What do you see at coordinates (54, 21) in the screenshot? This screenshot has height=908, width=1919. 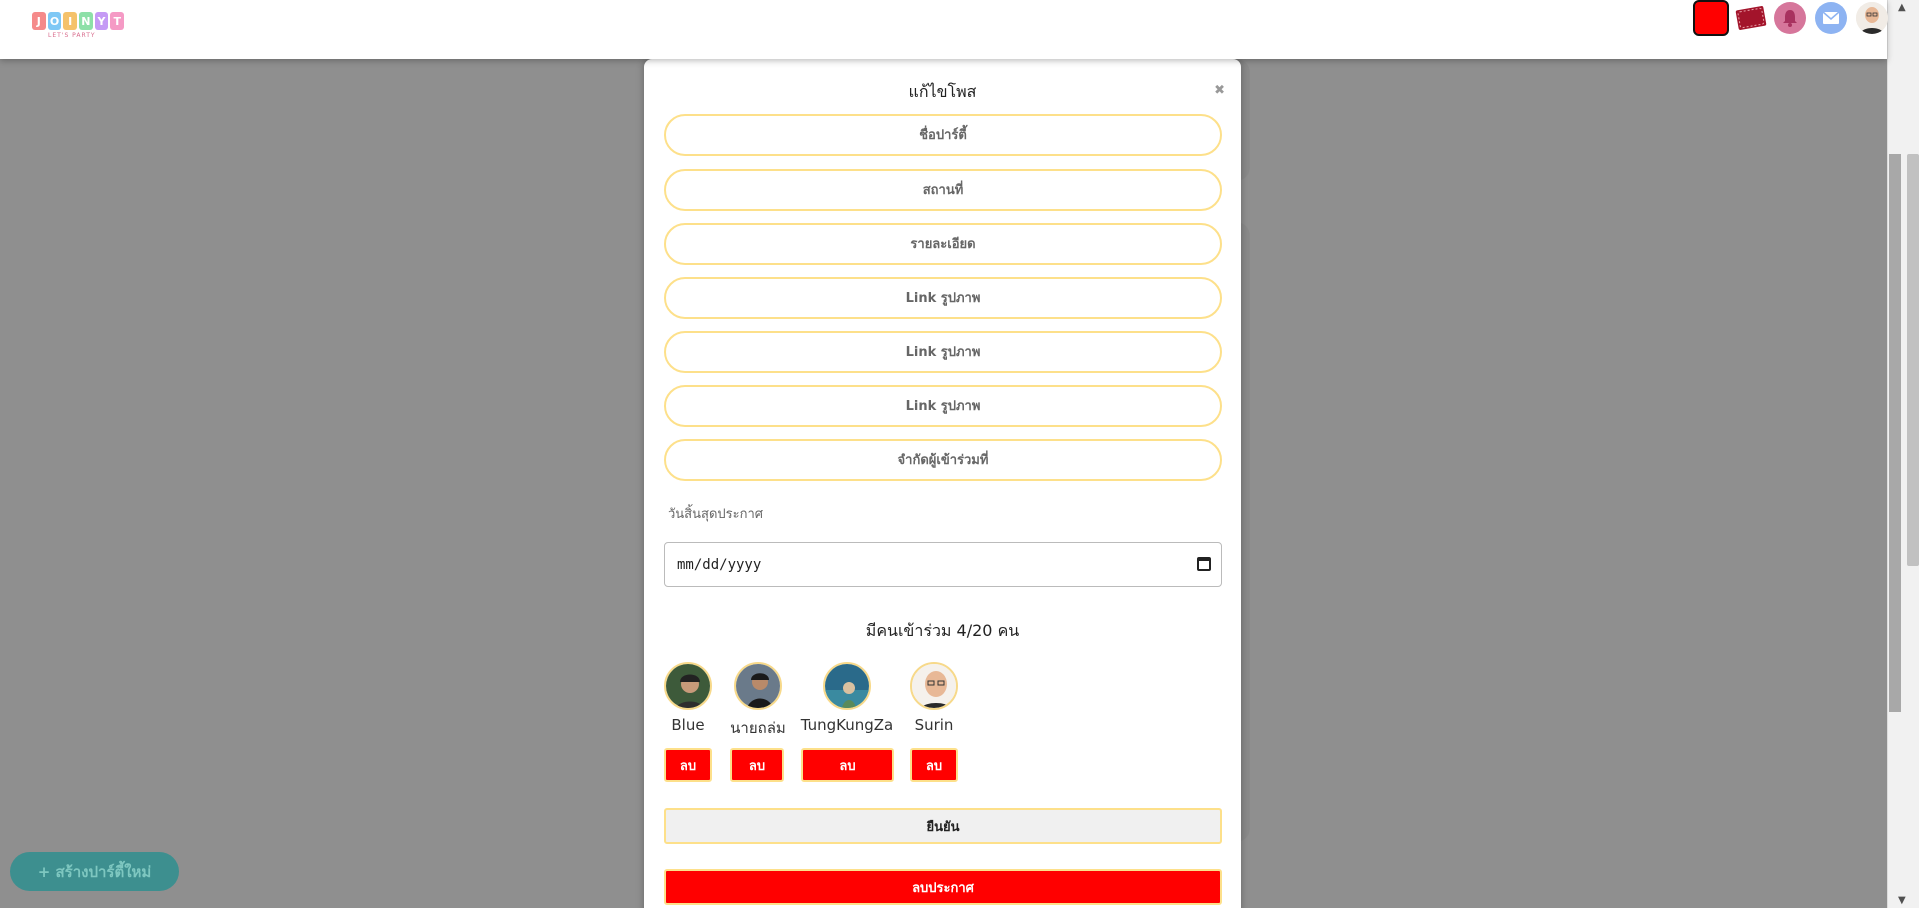 I see `logo-letter: O` at bounding box center [54, 21].